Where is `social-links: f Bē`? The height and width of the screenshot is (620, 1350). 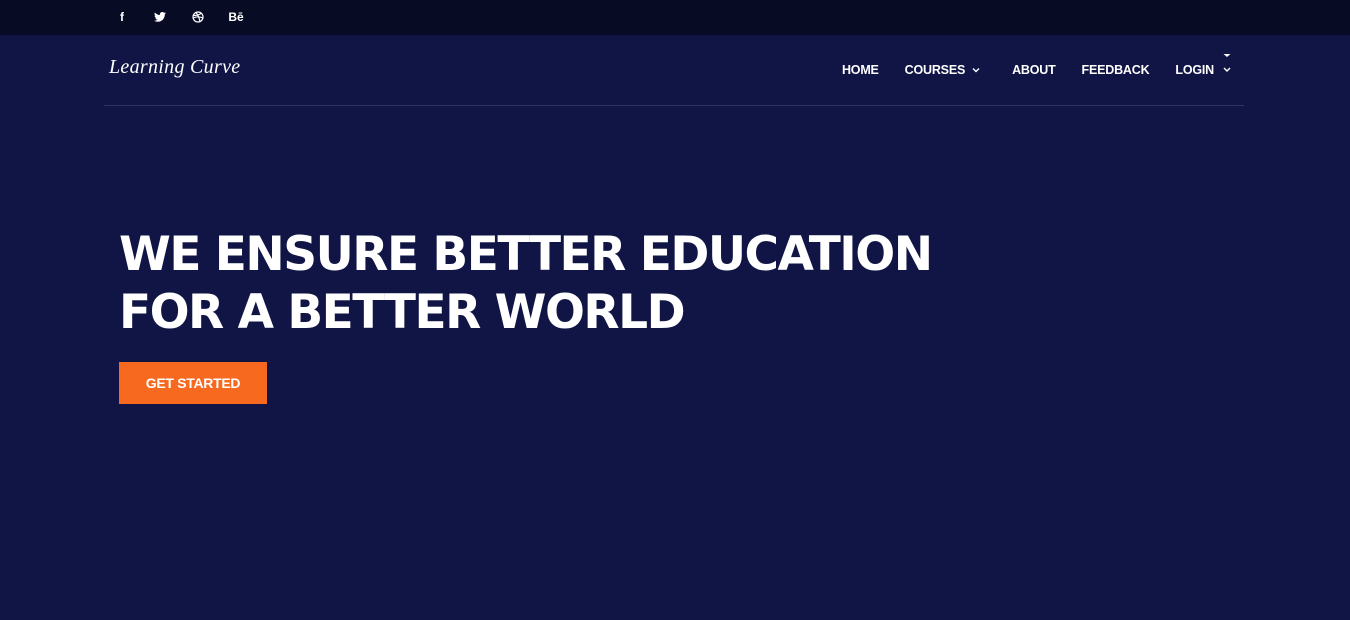
social-links: f Bē is located at coordinates (184, 16).